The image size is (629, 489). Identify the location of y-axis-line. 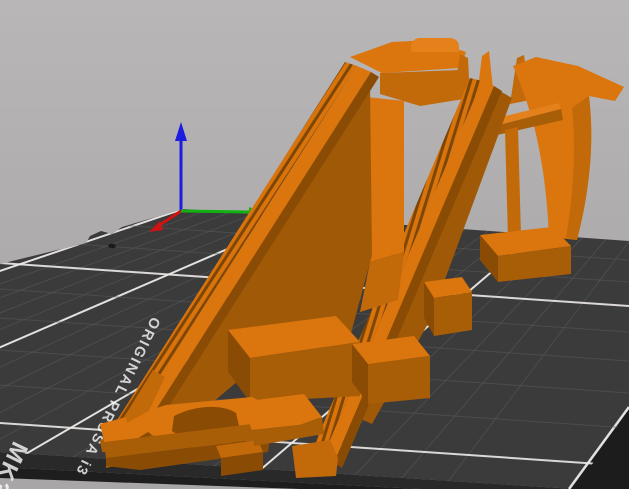
(215, 211).